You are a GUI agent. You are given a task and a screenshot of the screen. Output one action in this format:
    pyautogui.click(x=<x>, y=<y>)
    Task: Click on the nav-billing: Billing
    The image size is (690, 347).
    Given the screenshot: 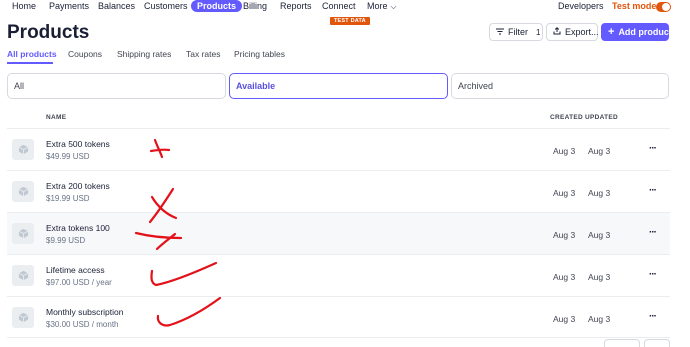 What is the action you would take?
    pyautogui.click(x=255, y=6)
    